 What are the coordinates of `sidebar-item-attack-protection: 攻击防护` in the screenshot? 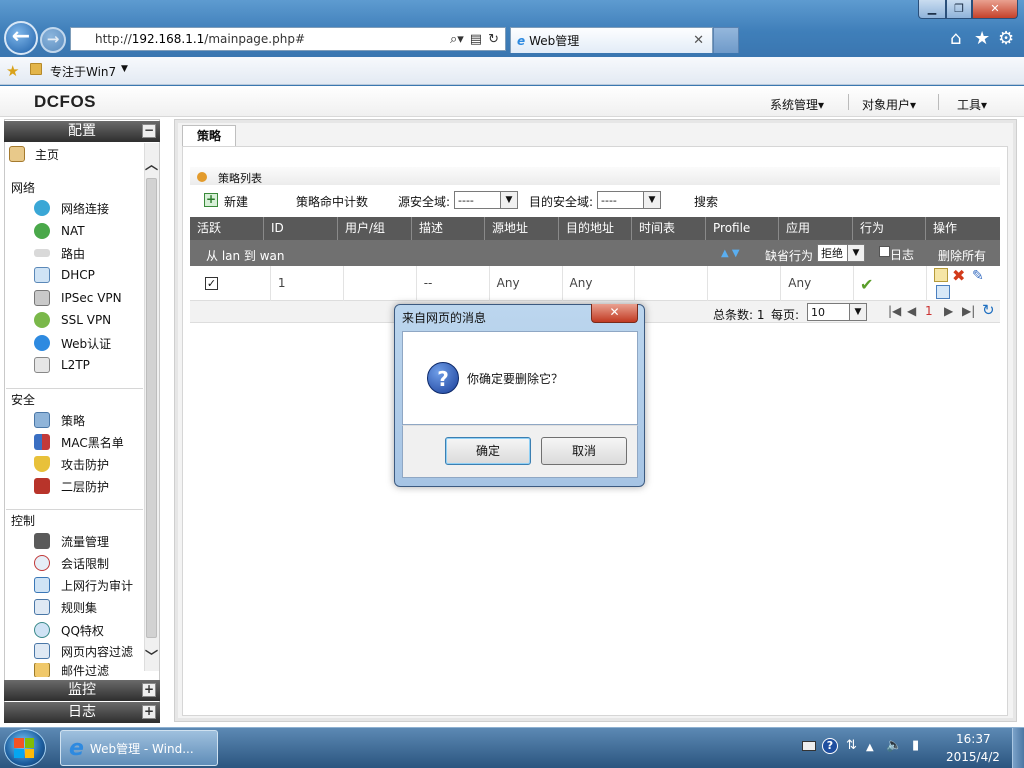 It's located at (71, 464).